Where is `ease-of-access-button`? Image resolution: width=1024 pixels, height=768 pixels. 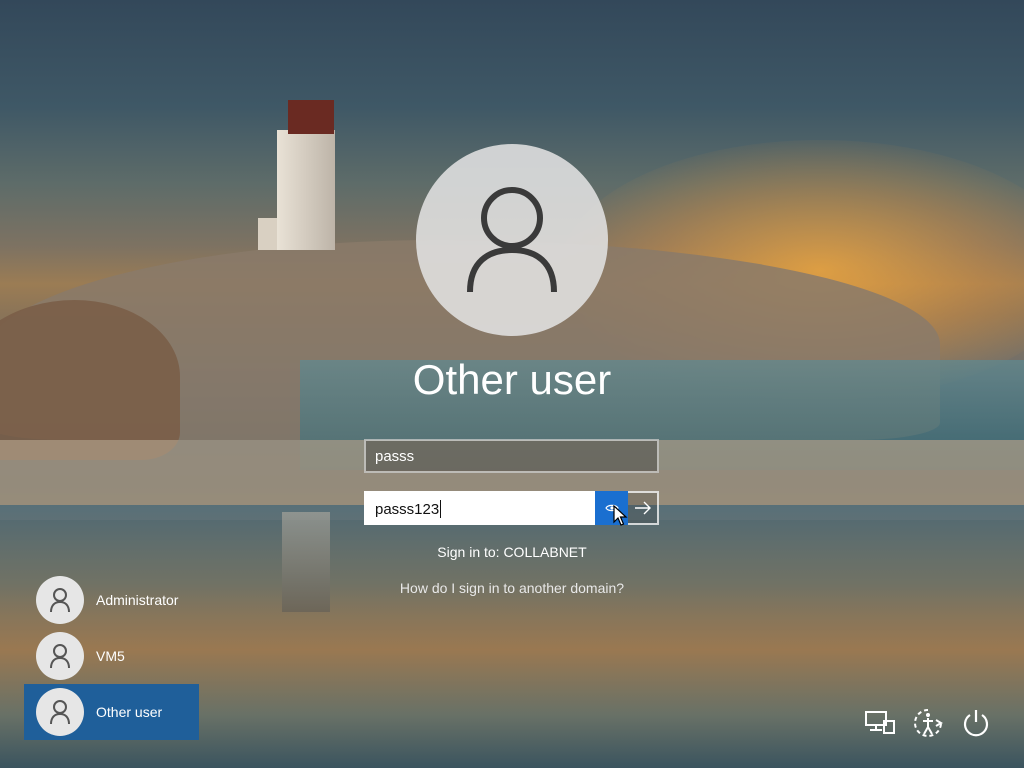 ease-of-access-button is located at coordinates (928, 723).